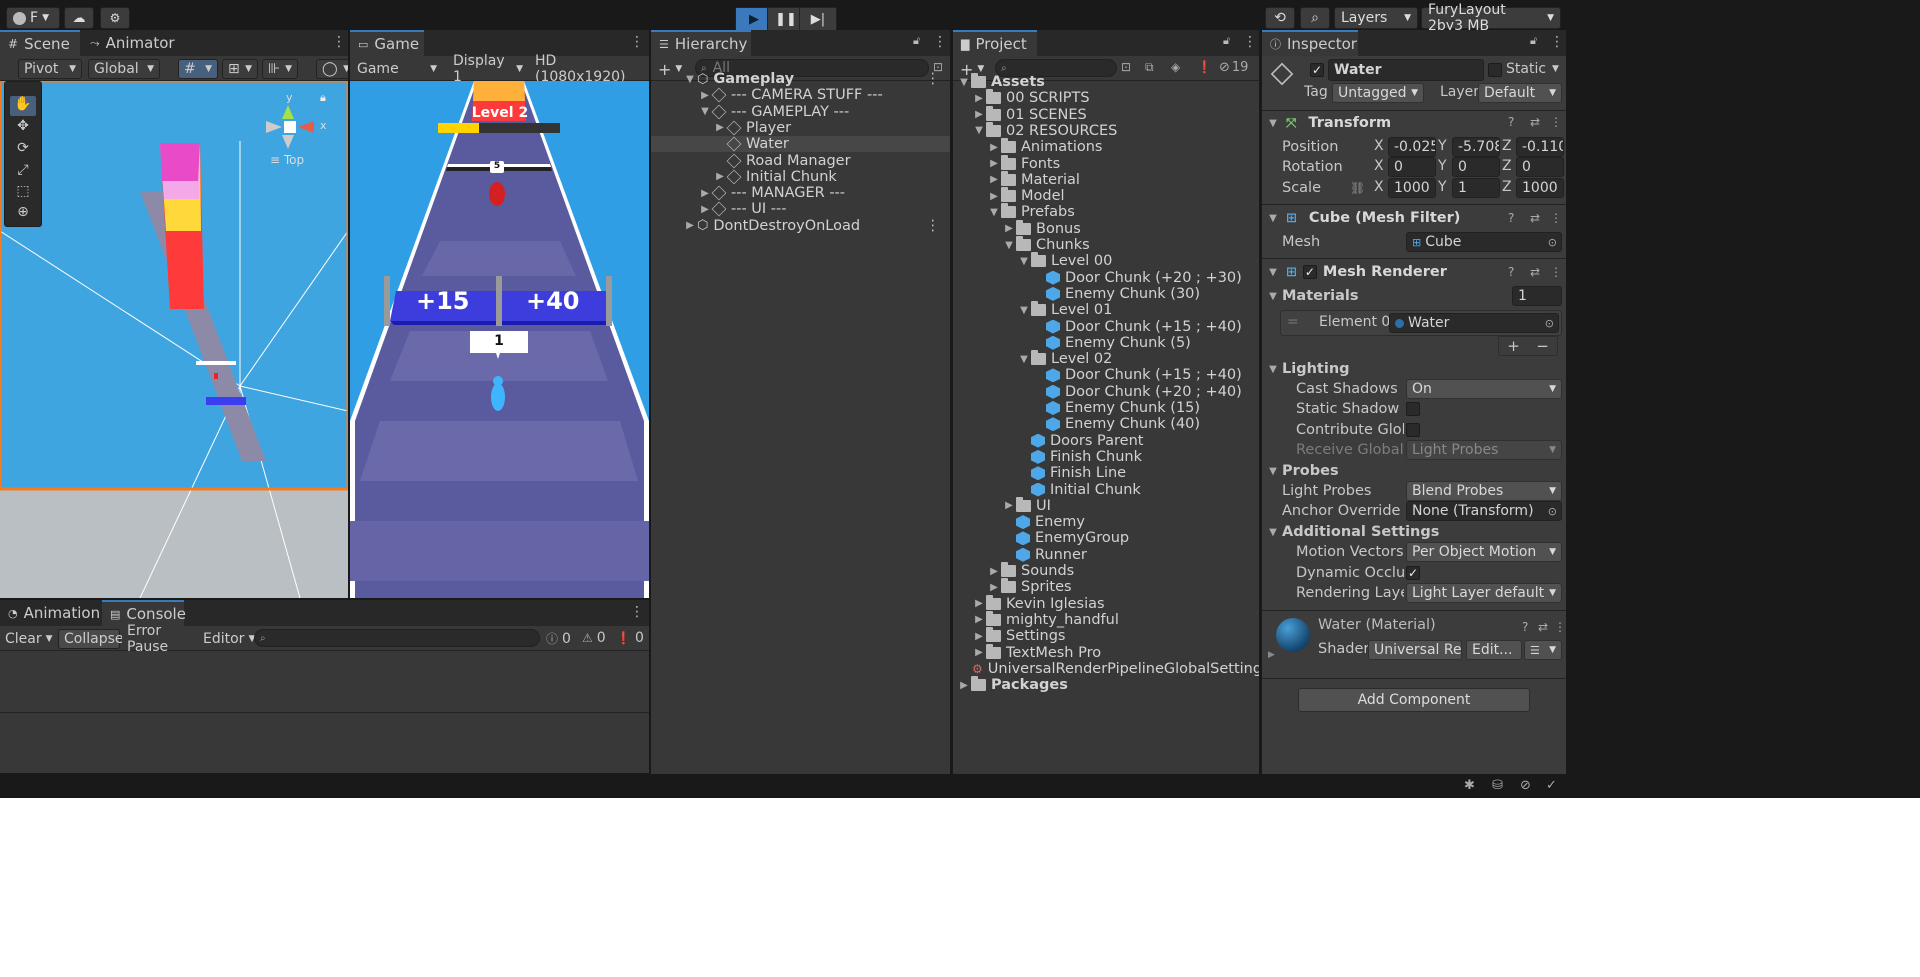 This screenshot has width=1920, height=977. I want to click on material-field: Water ⊙, so click(1474, 323).